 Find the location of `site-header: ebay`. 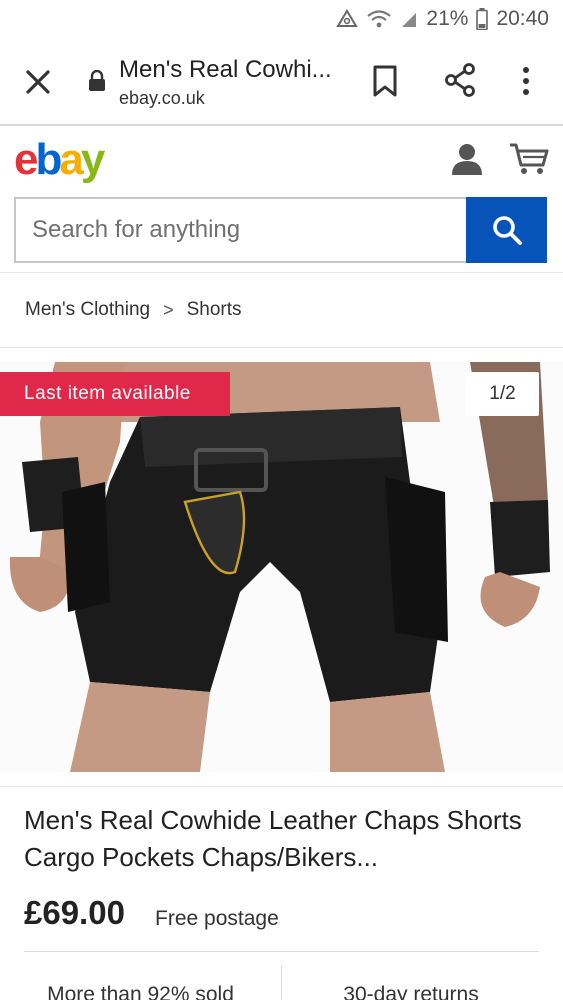

site-header: ebay is located at coordinates (281, 159).